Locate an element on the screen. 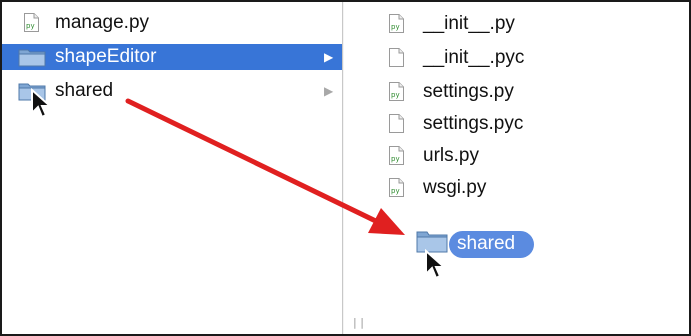  folder-name-label: shared is located at coordinates (84, 90).